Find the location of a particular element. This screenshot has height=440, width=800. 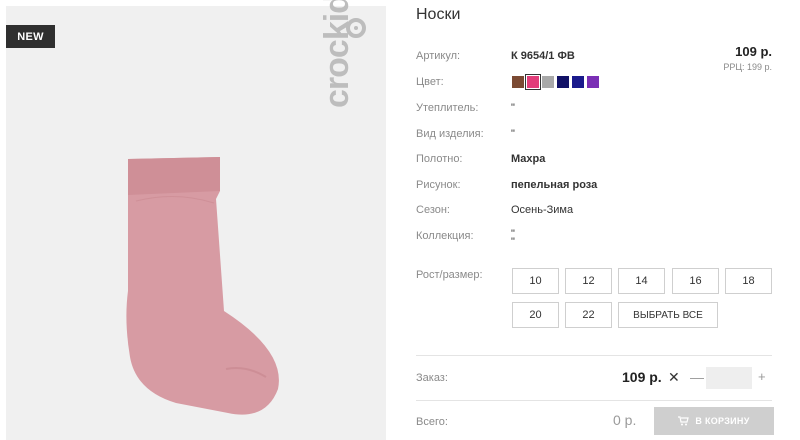

fabric-value: Махра is located at coordinates (528, 159).